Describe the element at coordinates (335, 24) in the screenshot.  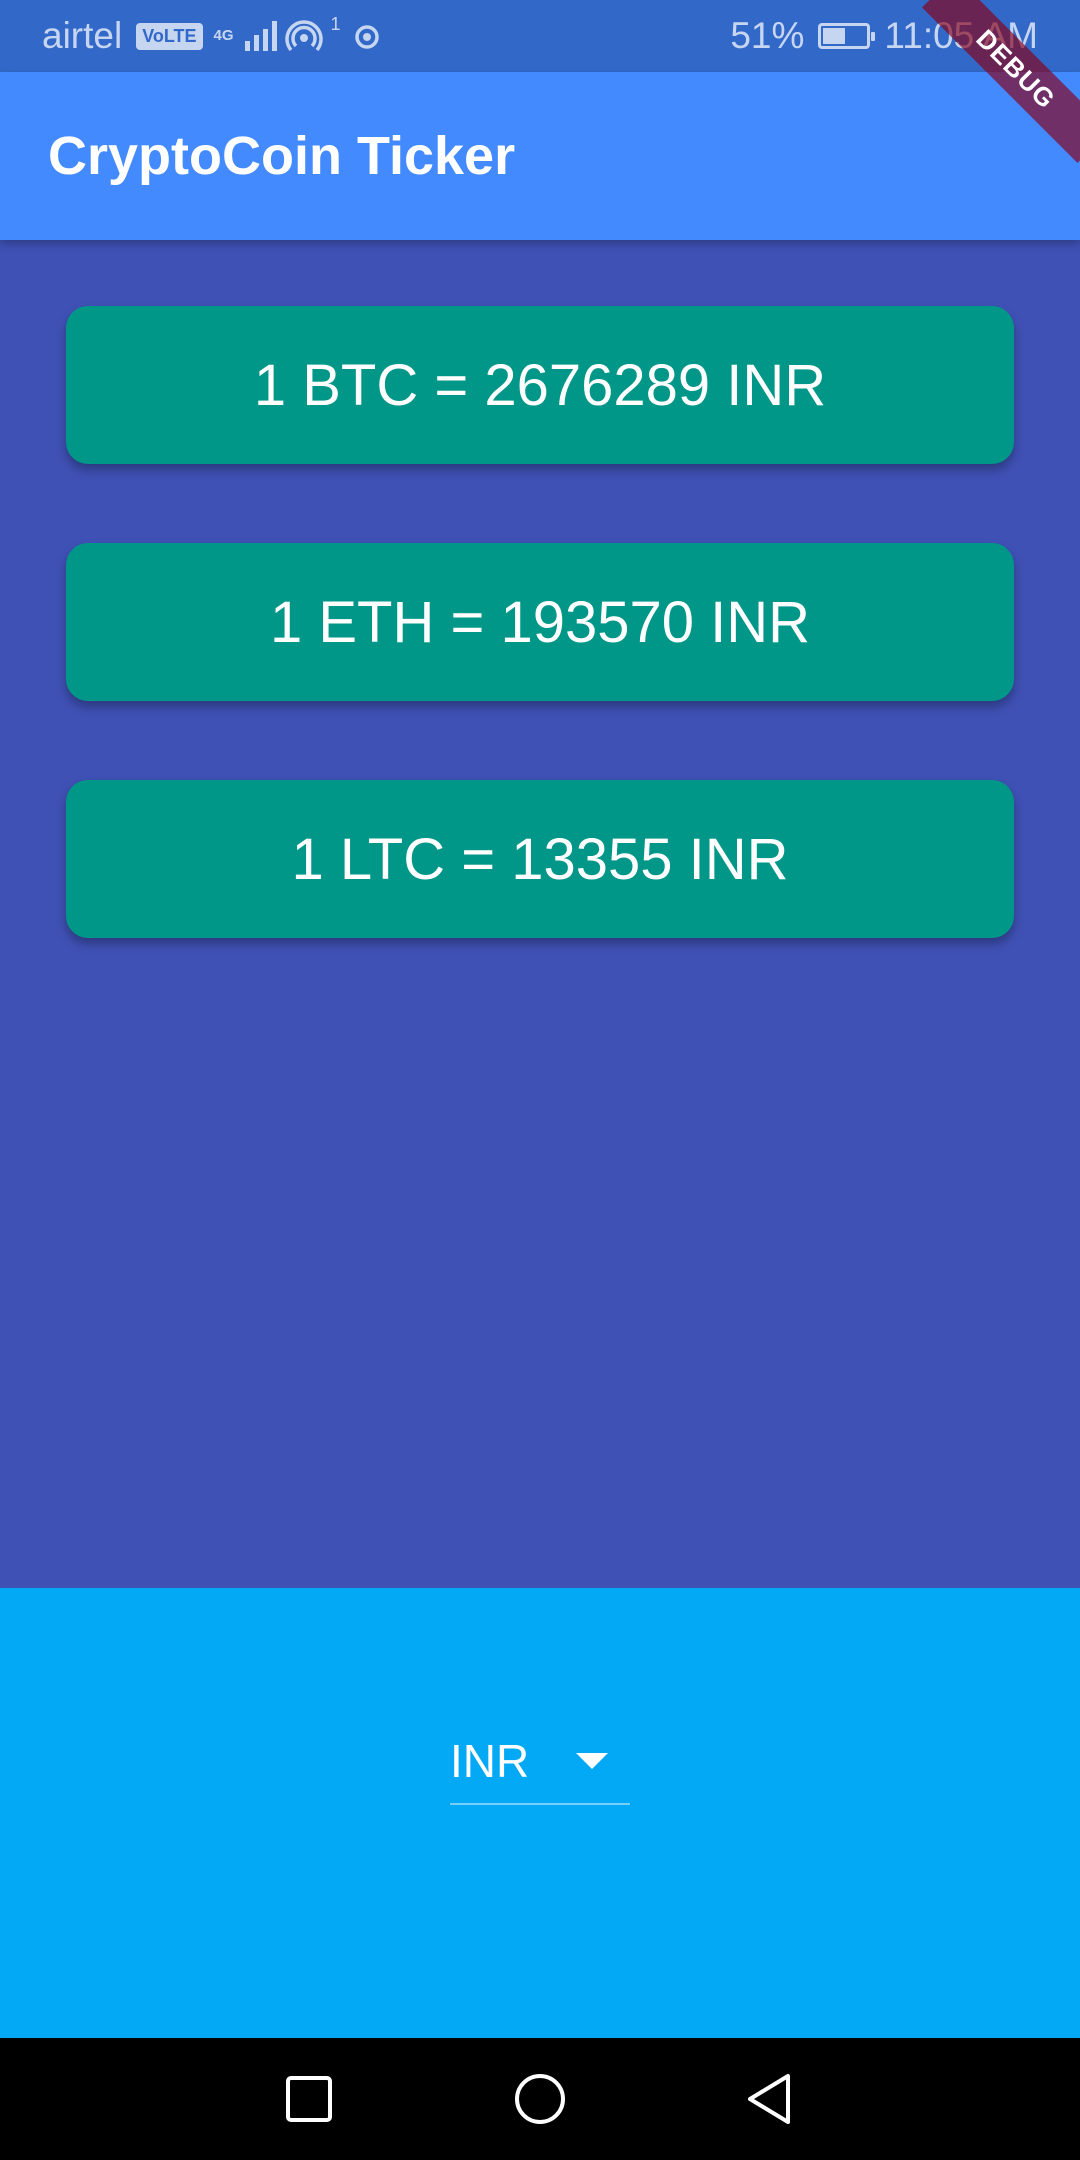
I see `hotspot-count: 1` at that location.